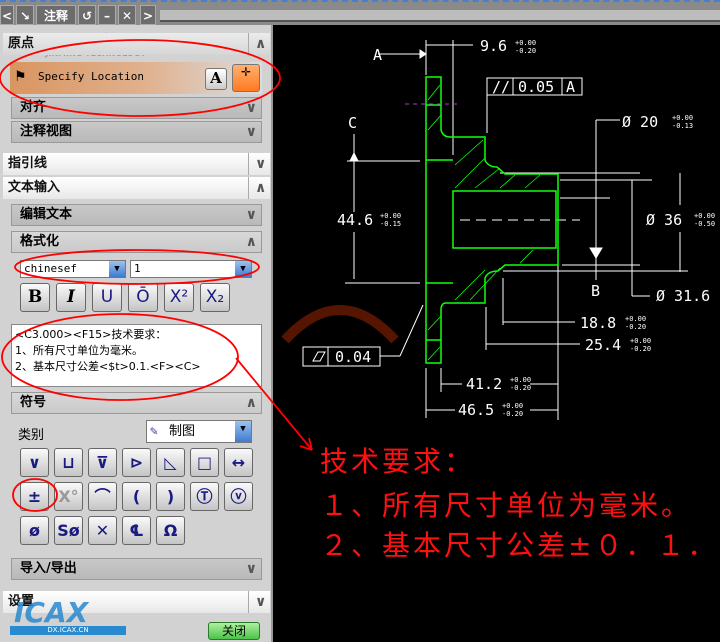 Image resolution: width=720 pixels, height=642 pixels. Describe the element at coordinates (91, 76) in the screenshot. I see `specify-location-label: Specify Location` at that location.